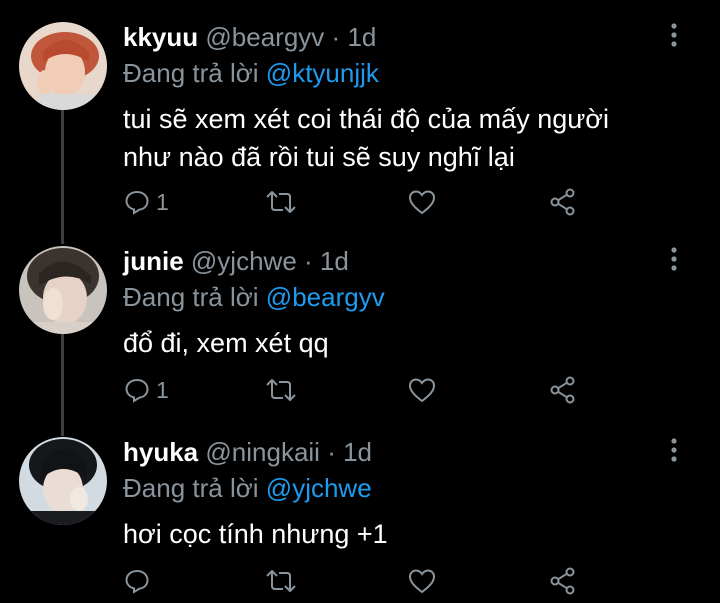 The width and height of the screenshot is (720, 603). I want to click on tweet-text: hơi cọc tính nhưng +1, so click(403, 534).